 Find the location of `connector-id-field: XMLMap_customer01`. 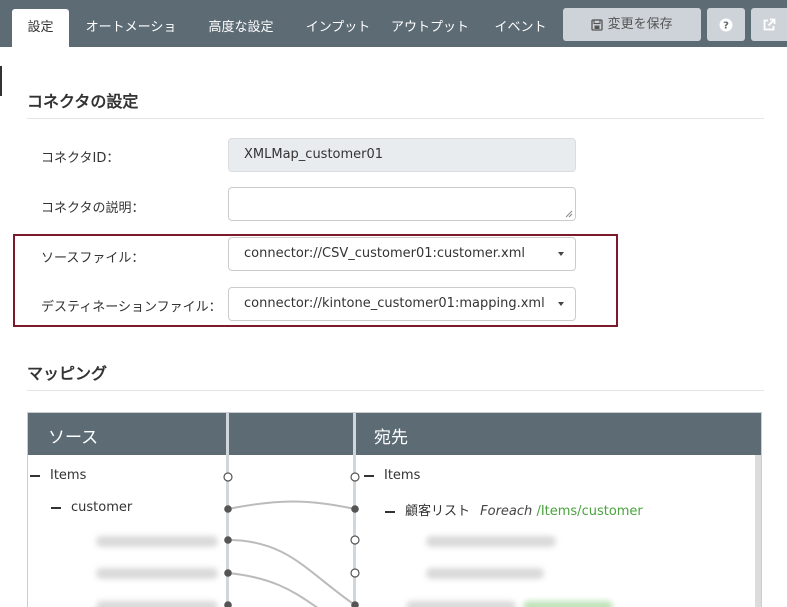

connector-id-field: XMLMap_customer01 is located at coordinates (402, 155).